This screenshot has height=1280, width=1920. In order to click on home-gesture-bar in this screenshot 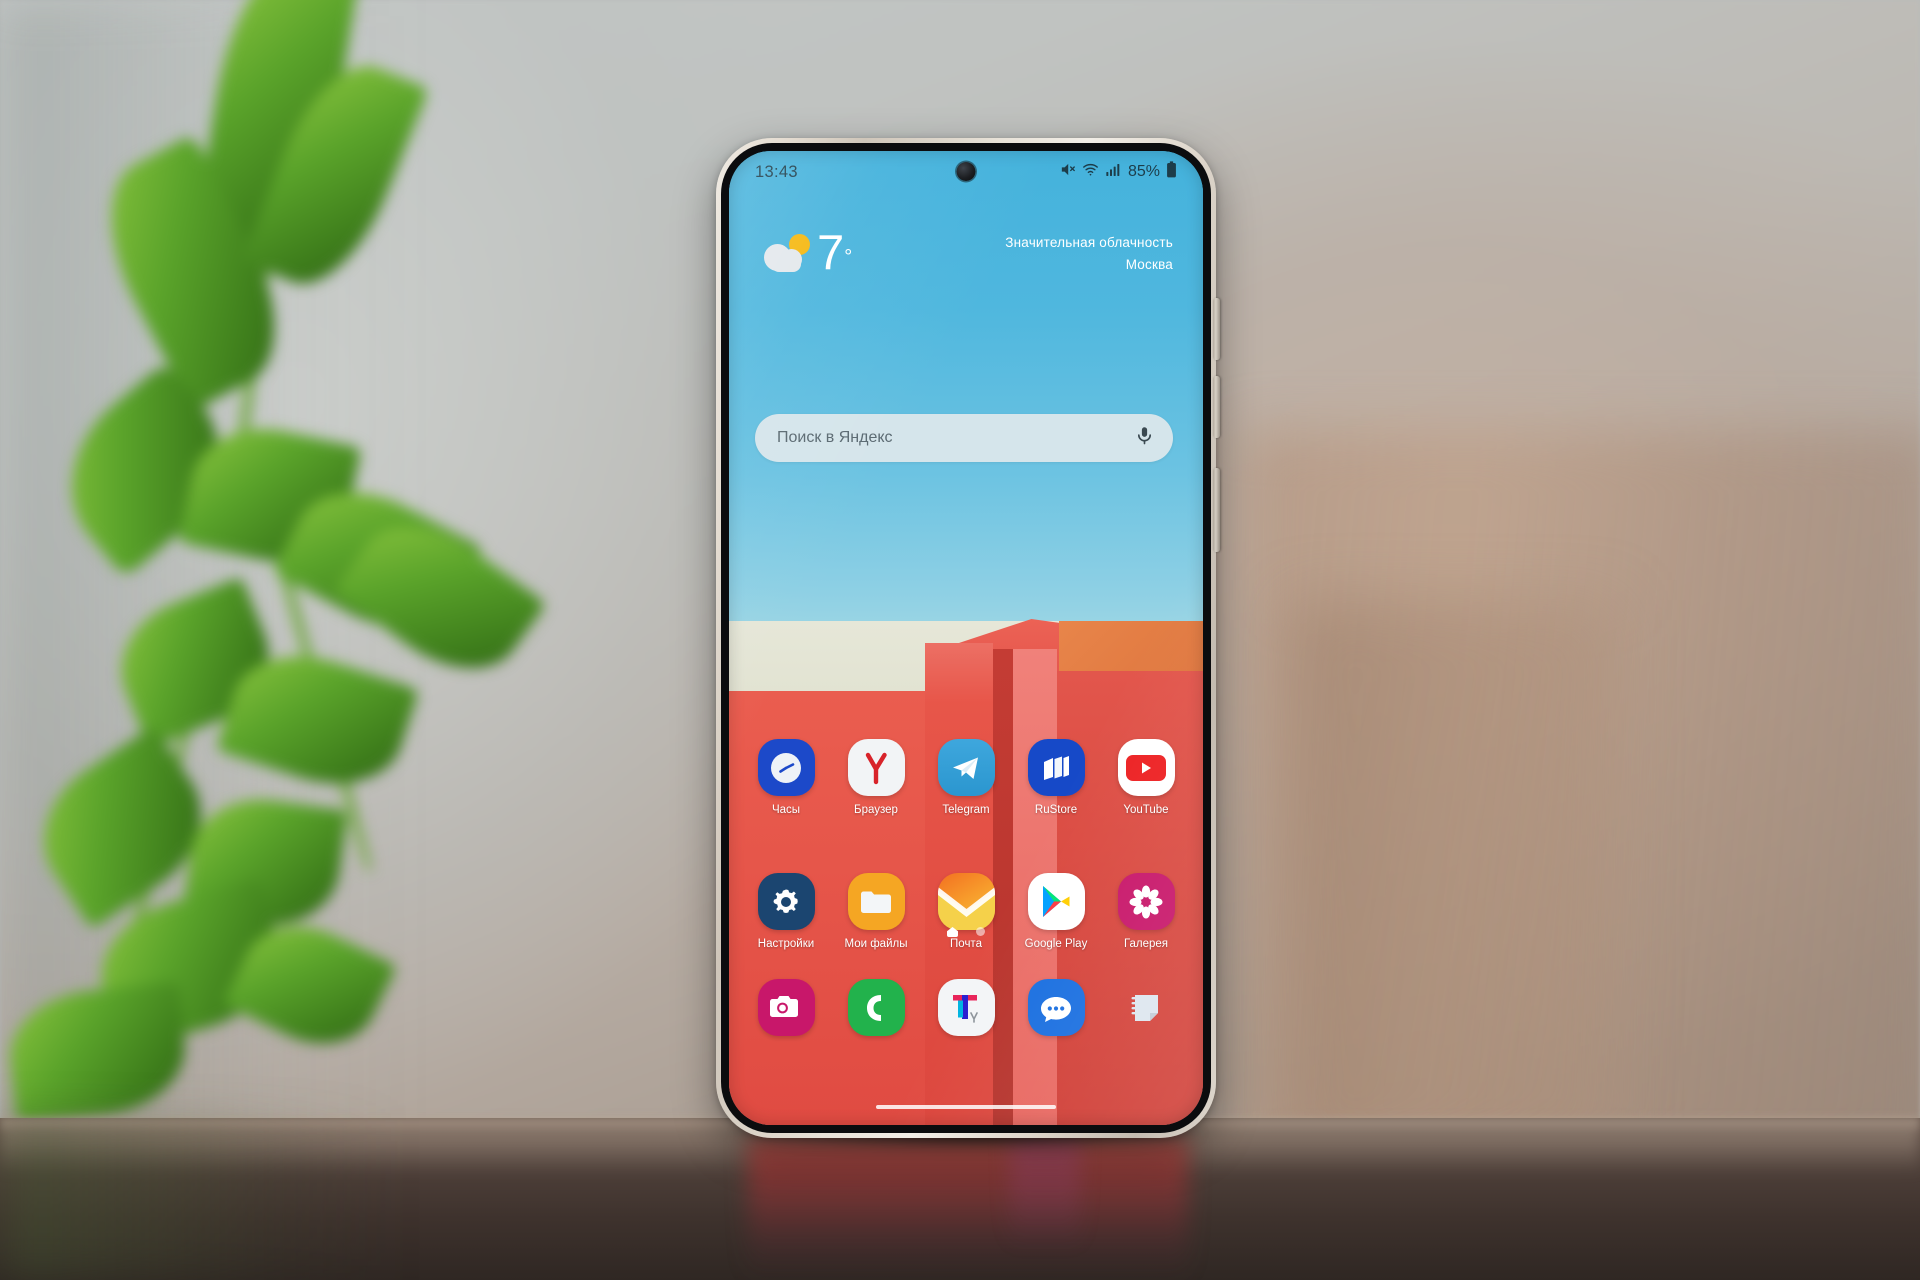, I will do `click(966, 1107)`.